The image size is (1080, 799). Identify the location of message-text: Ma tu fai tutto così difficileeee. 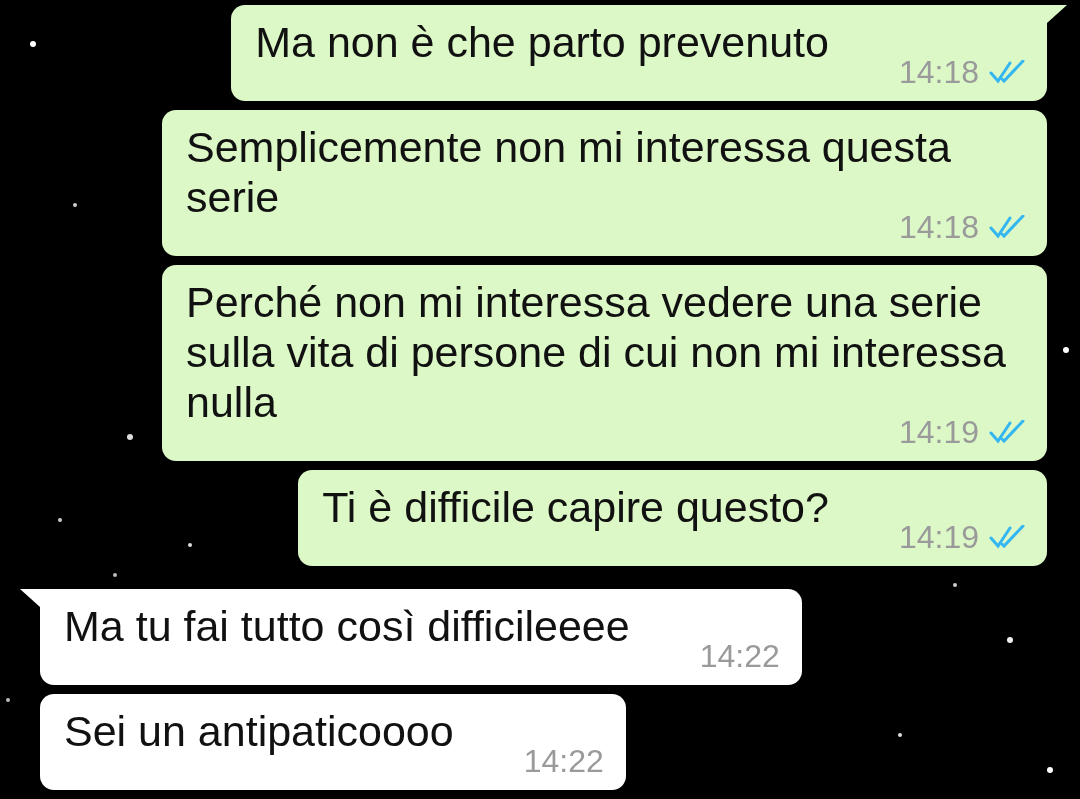
(347, 626).